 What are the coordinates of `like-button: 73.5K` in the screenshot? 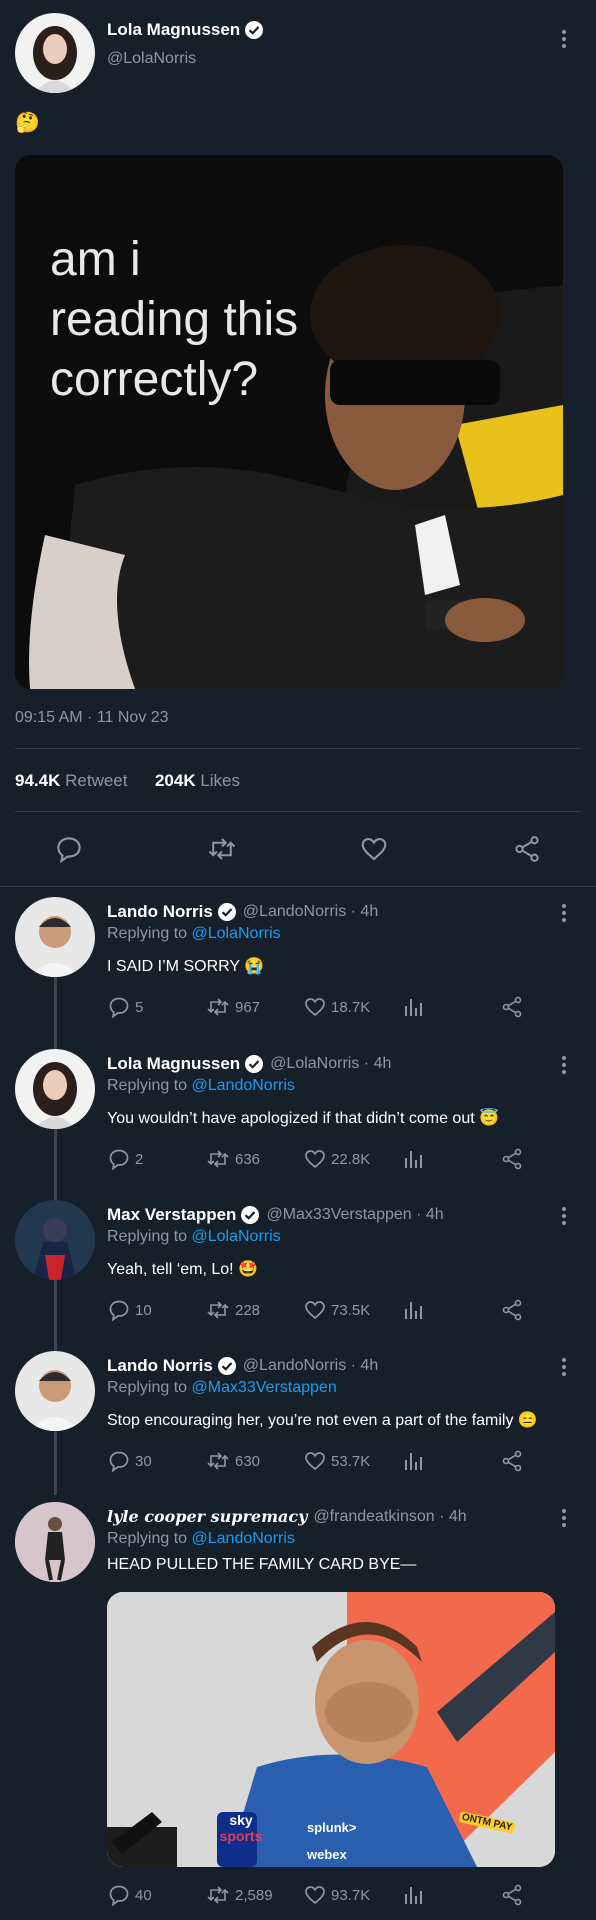 It's located at (336, 1310).